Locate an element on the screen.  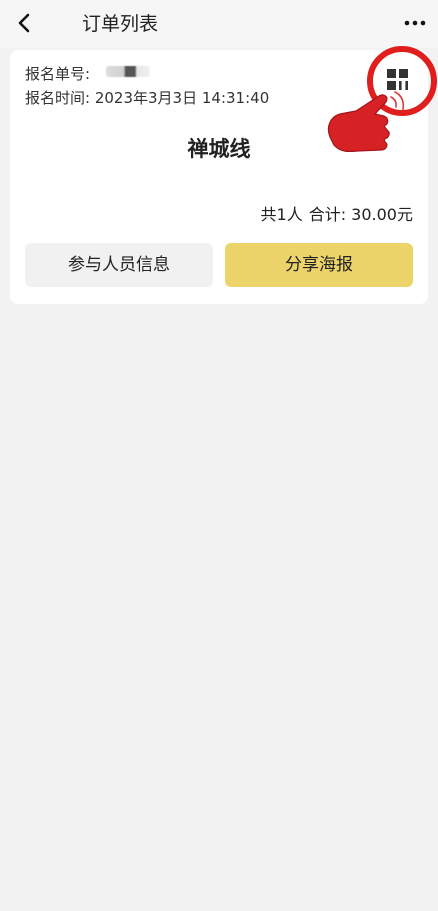
order-number-row: 报名单号: is located at coordinates (88, 74).